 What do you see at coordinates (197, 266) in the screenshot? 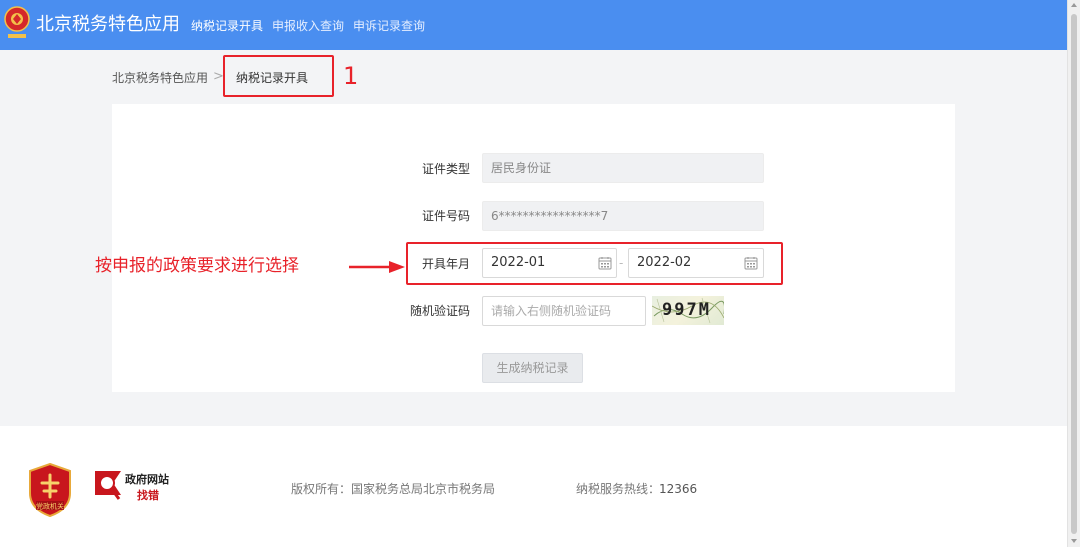
I see `annotation-instruction: 按申报的政策要求进行选择` at bounding box center [197, 266].